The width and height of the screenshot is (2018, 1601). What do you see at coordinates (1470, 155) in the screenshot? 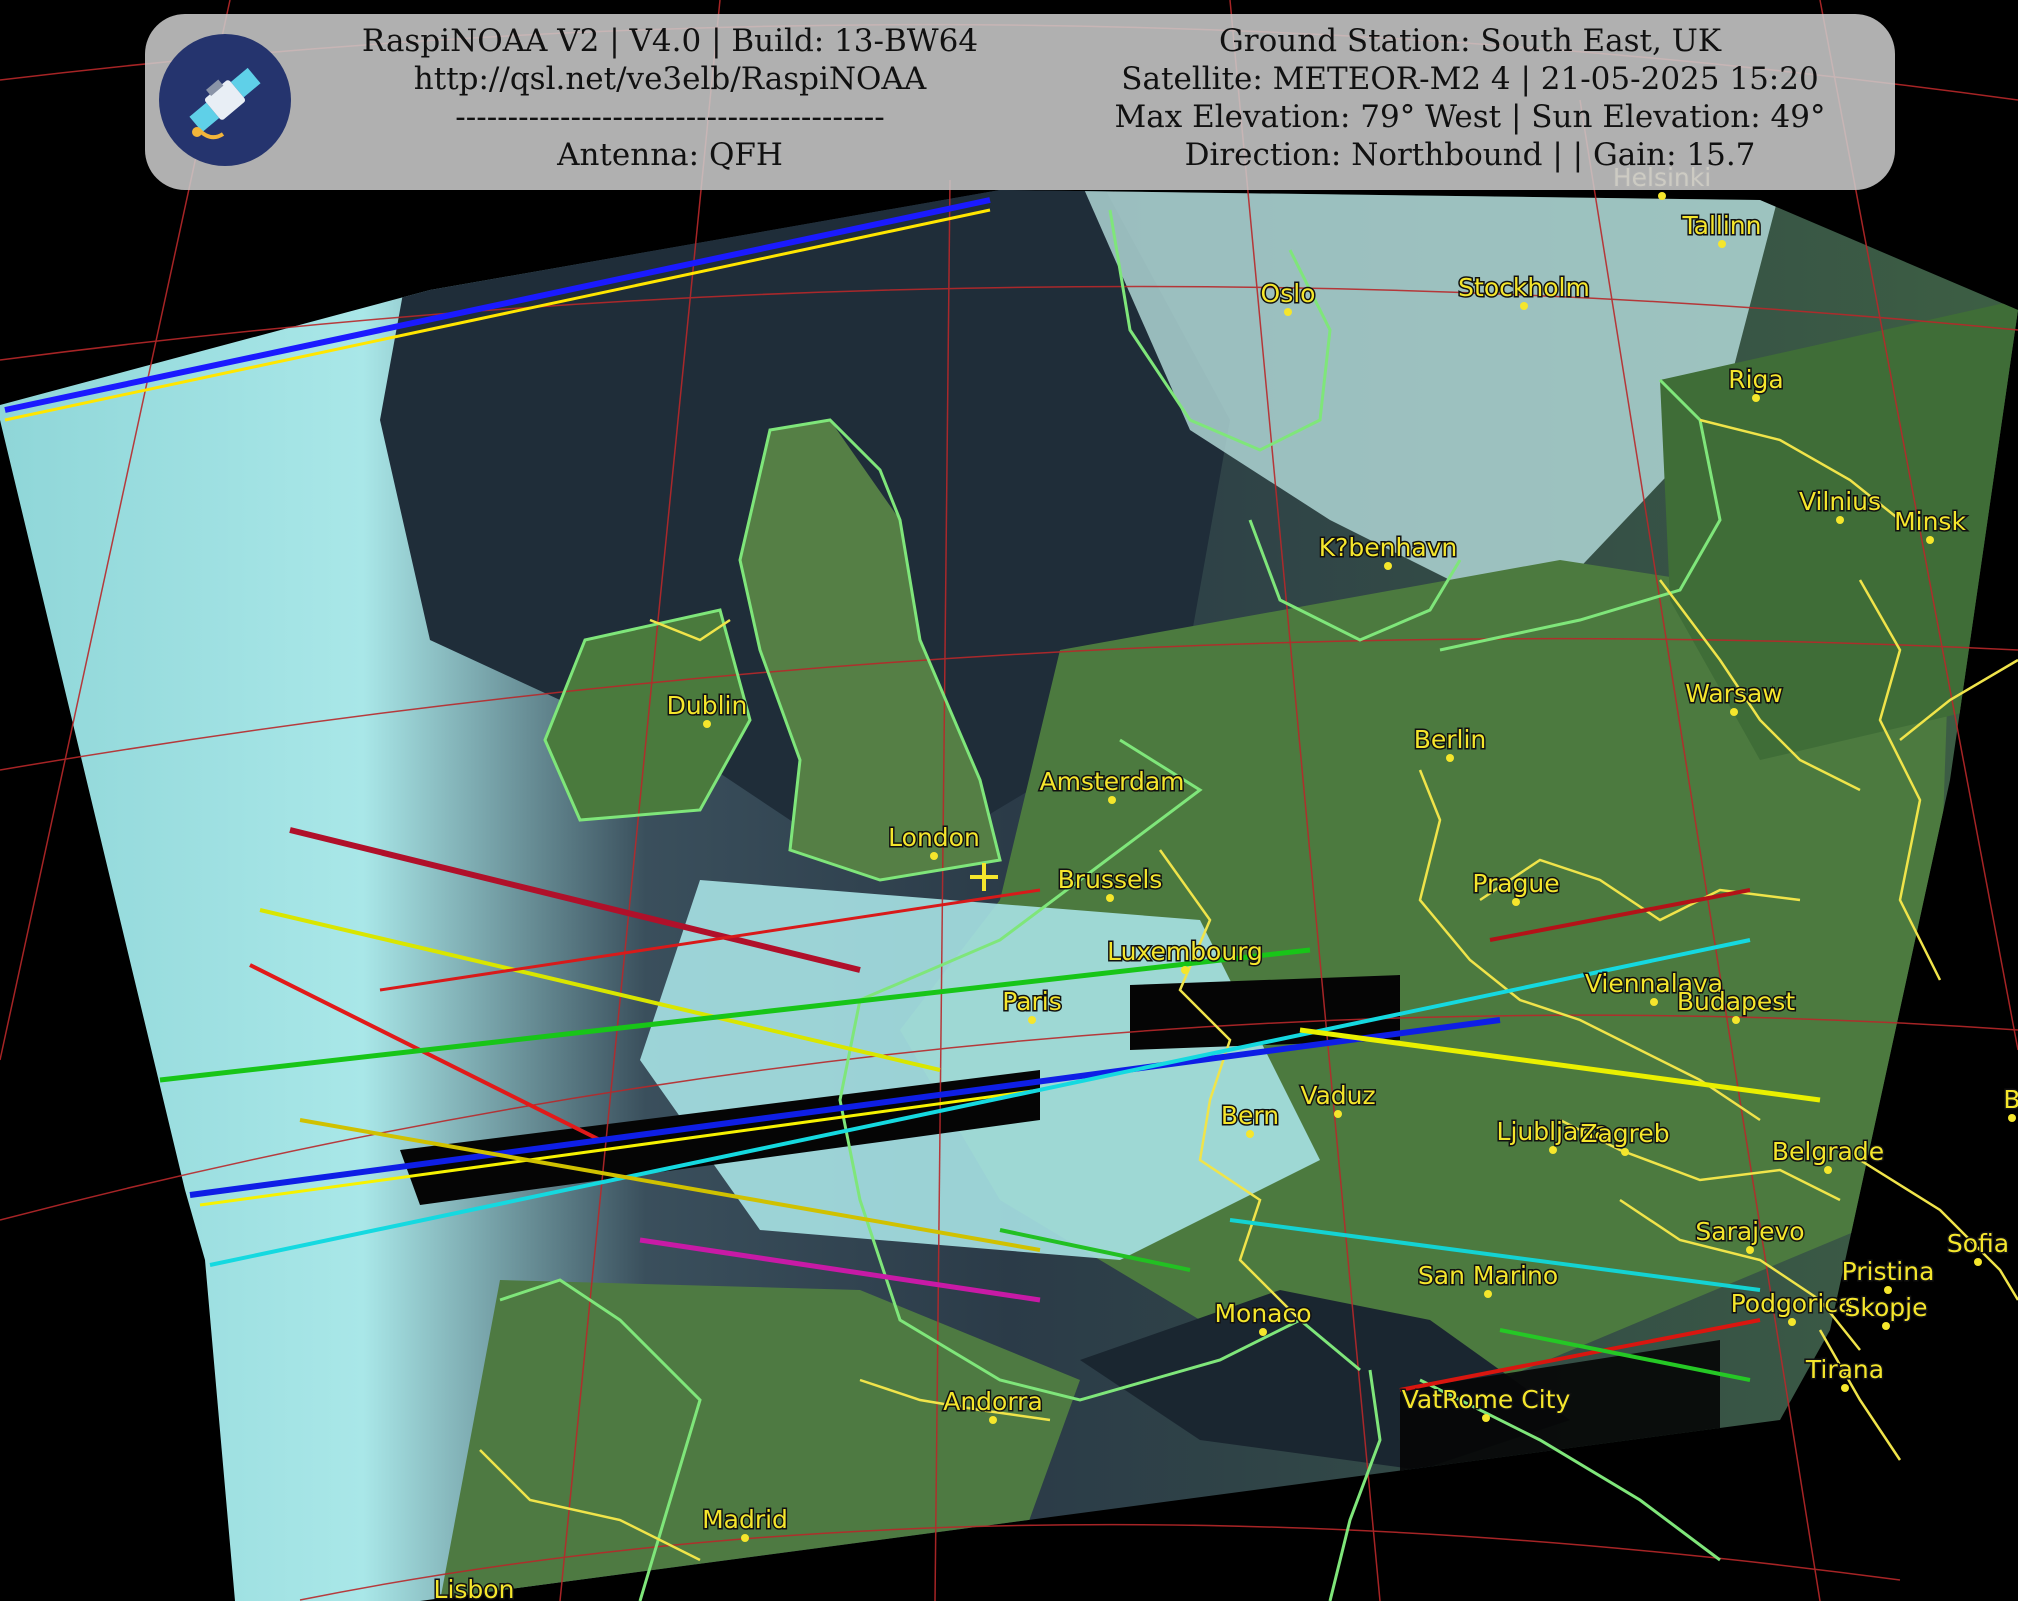
I see `direction-gain: Direction: Northbound | | Gain: 15.7` at bounding box center [1470, 155].